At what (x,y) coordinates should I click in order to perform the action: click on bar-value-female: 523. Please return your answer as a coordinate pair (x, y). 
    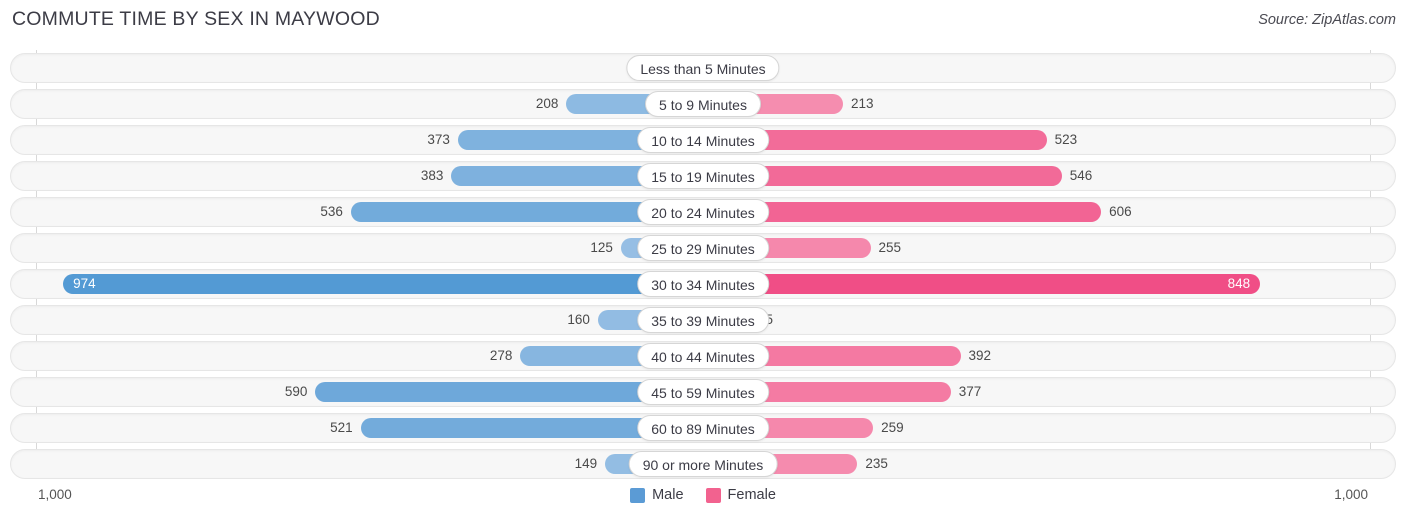
    Looking at the image, I should click on (1066, 139).